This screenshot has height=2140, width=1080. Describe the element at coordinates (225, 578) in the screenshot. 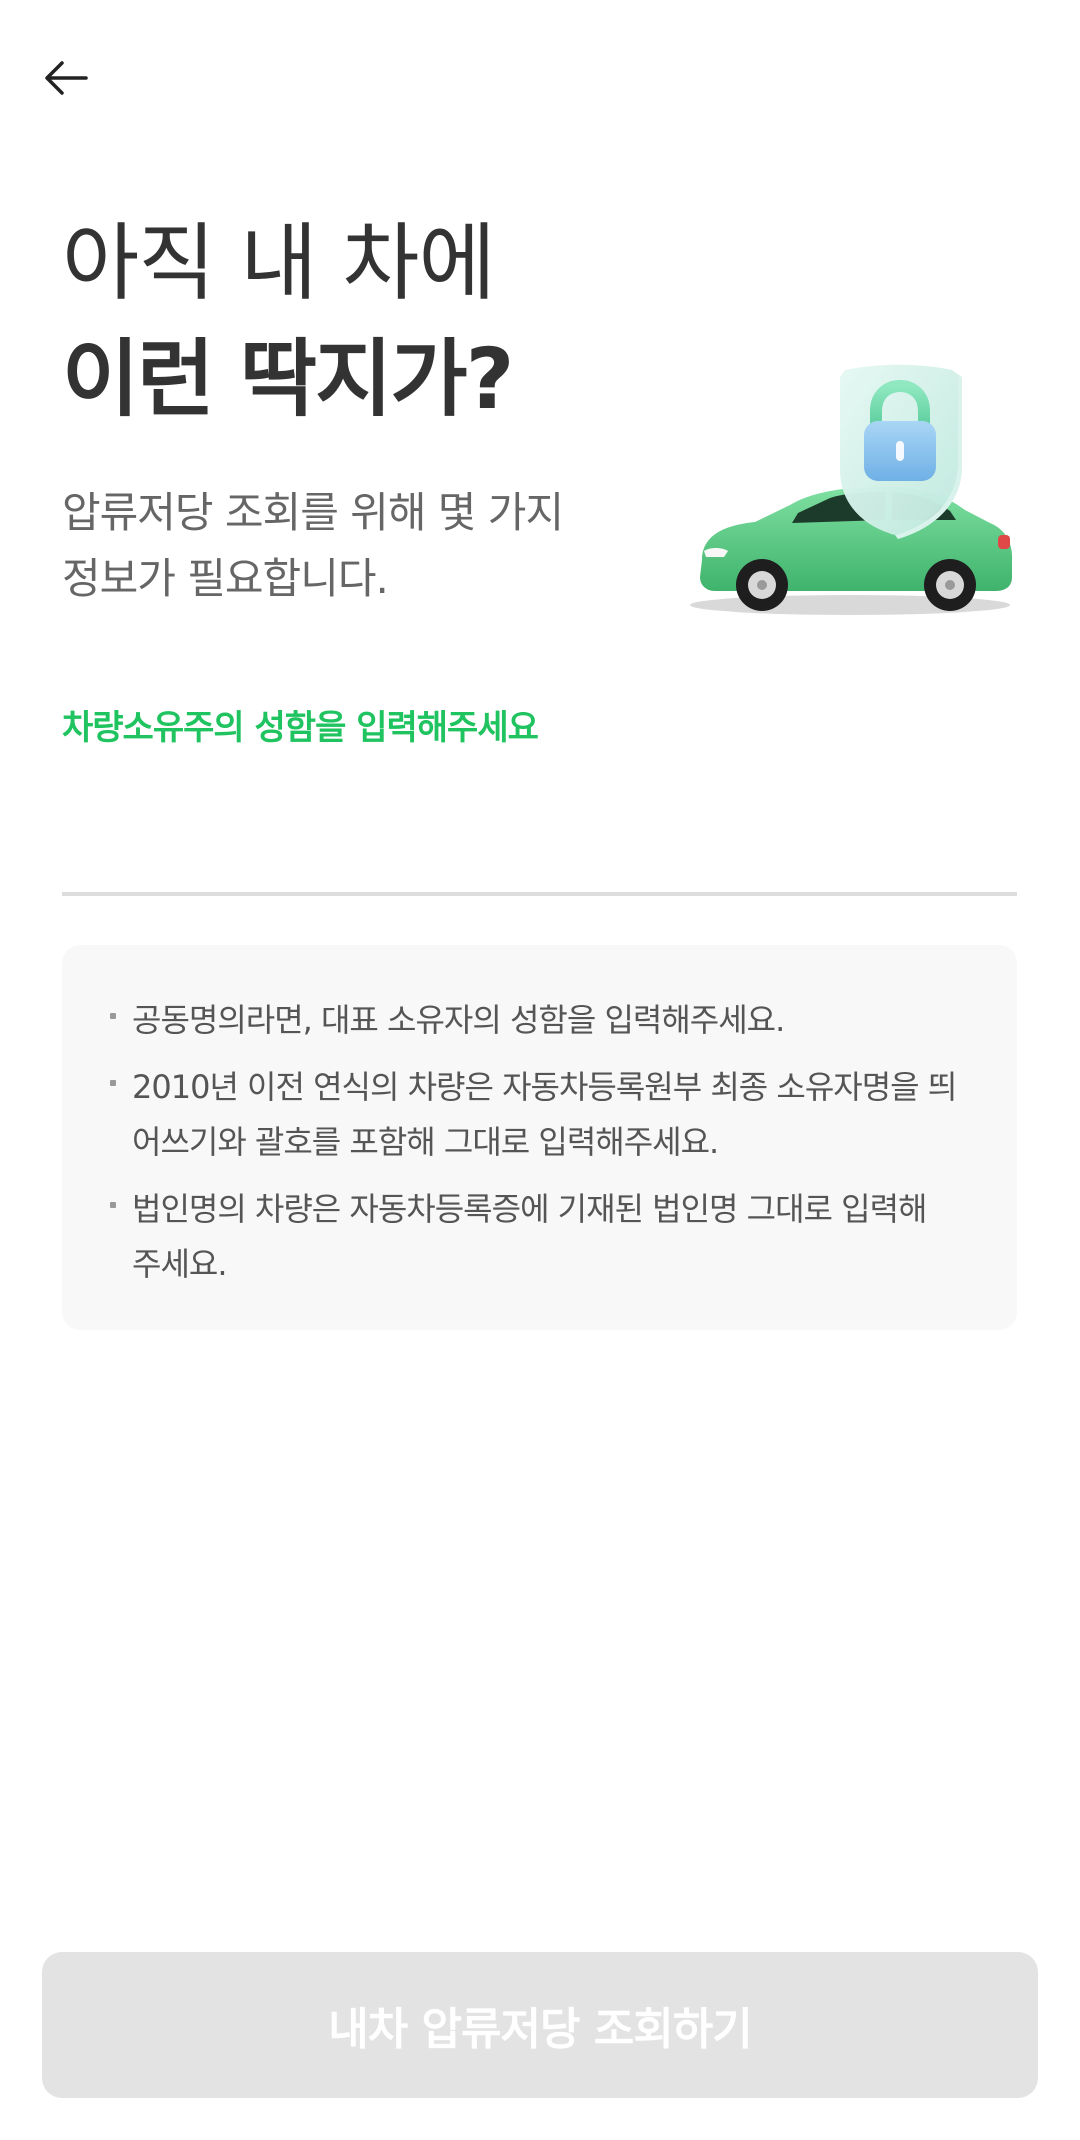

I see `subtitle-line-2: 정보가 필요합니다.` at that location.